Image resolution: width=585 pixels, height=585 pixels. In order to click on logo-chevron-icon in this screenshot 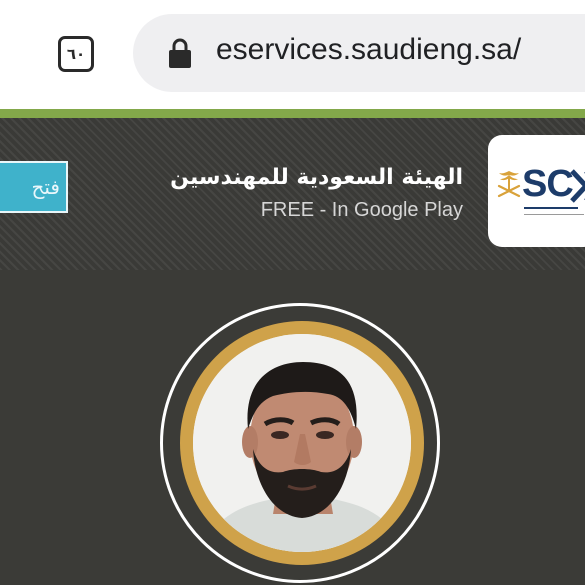, I will do `click(577, 186)`.